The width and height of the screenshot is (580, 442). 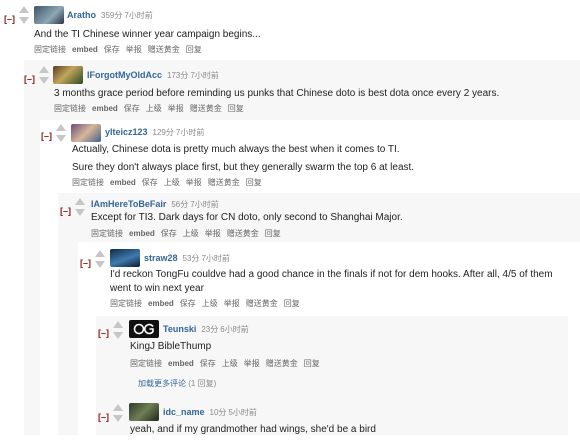 What do you see at coordinates (124, 75) in the screenshot?
I see `author-link: IForgotMyOldAcc` at bounding box center [124, 75].